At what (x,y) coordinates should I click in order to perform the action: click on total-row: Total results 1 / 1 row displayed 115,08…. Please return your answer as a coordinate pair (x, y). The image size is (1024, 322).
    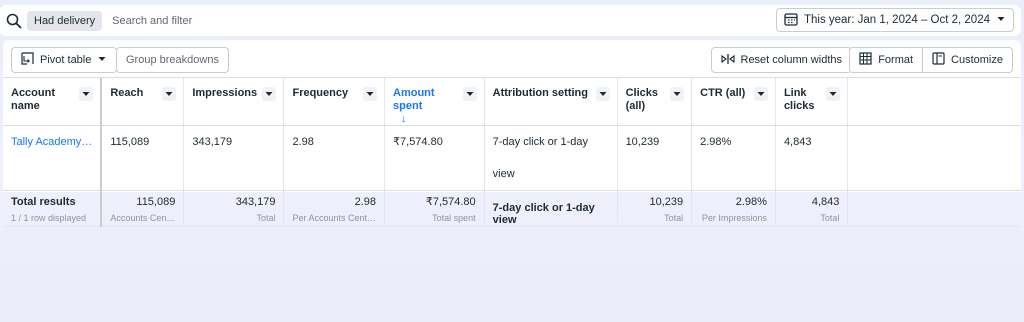
    Looking at the image, I should click on (512, 208).